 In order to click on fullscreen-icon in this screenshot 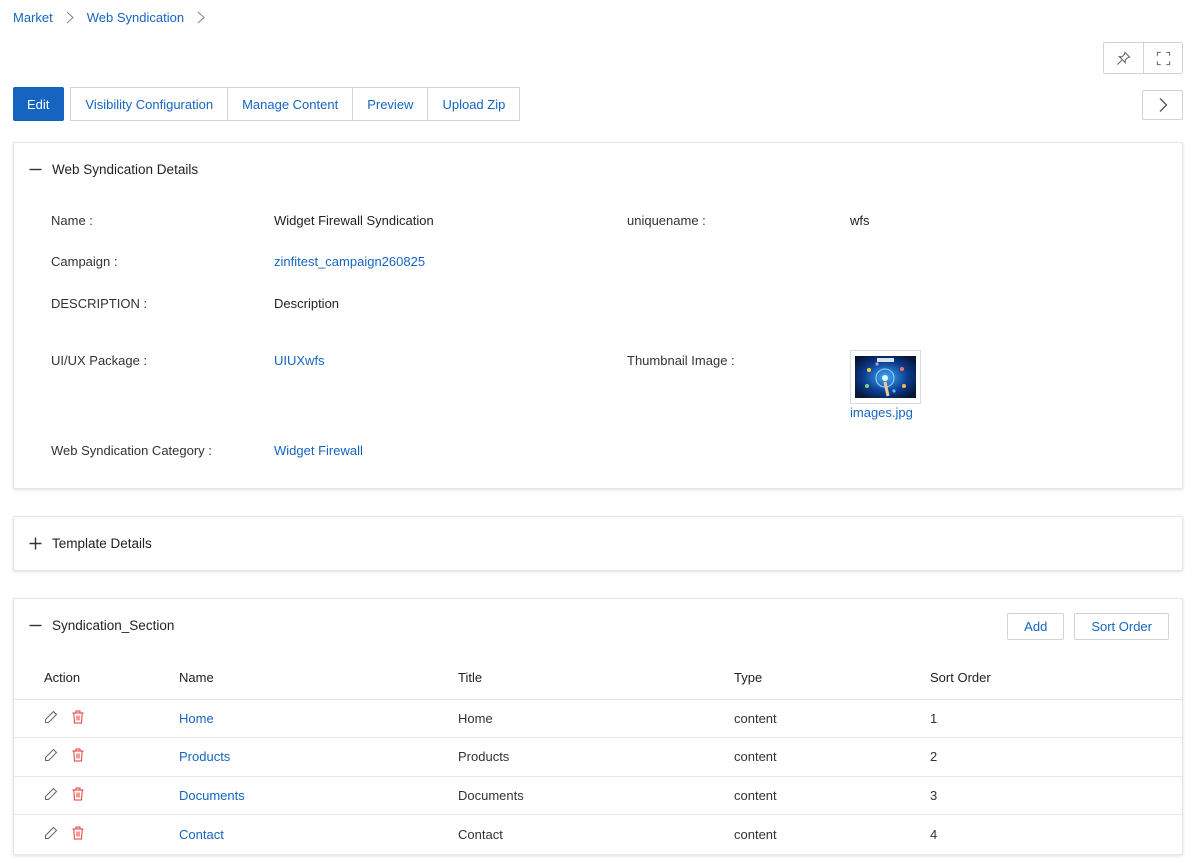, I will do `click(1162, 58)`.